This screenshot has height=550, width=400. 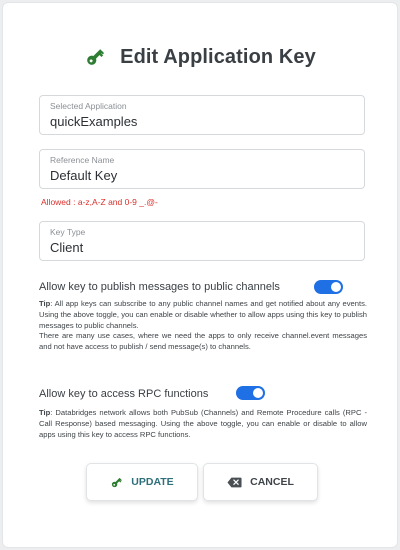 I want to click on selected-application-field: Selected Application quickExamples, so click(x=202, y=115).